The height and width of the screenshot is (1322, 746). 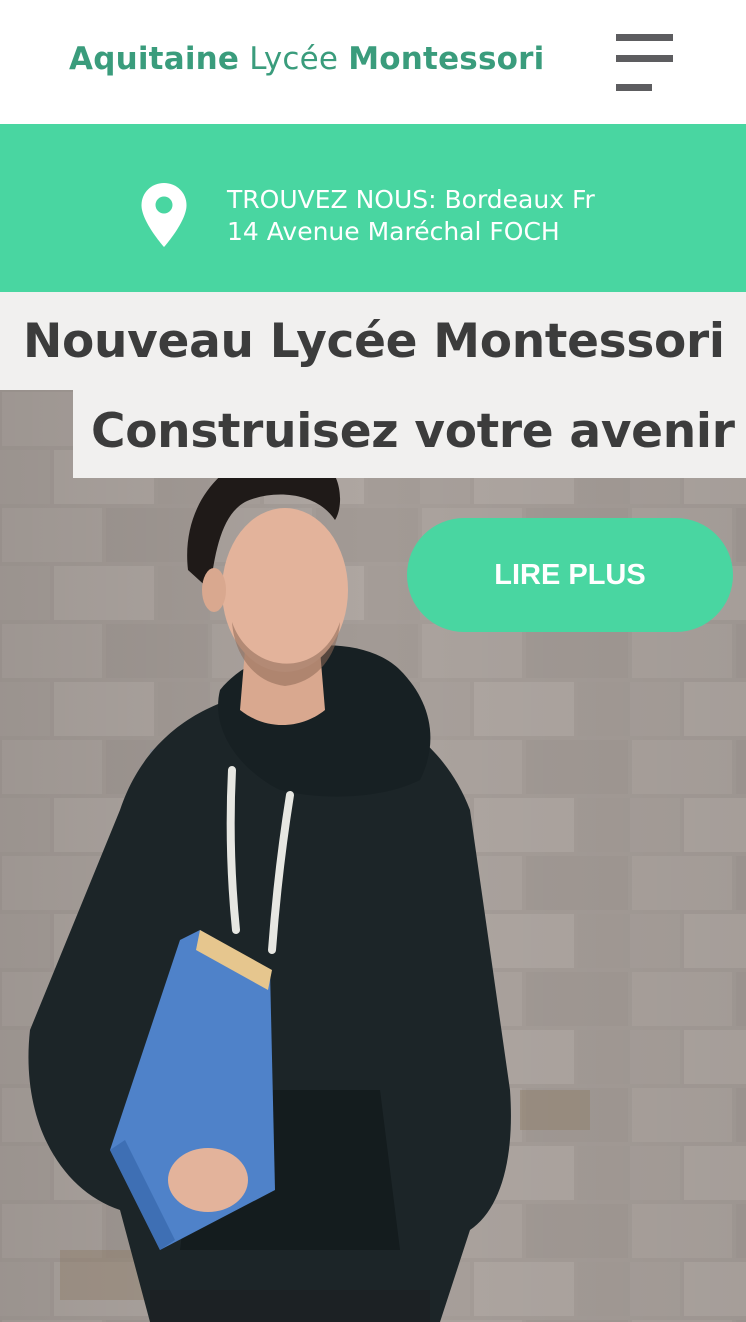 What do you see at coordinates (634, 87) in the screenshot?
I see `menu-line-bottom` at bounding box center [634, 87].